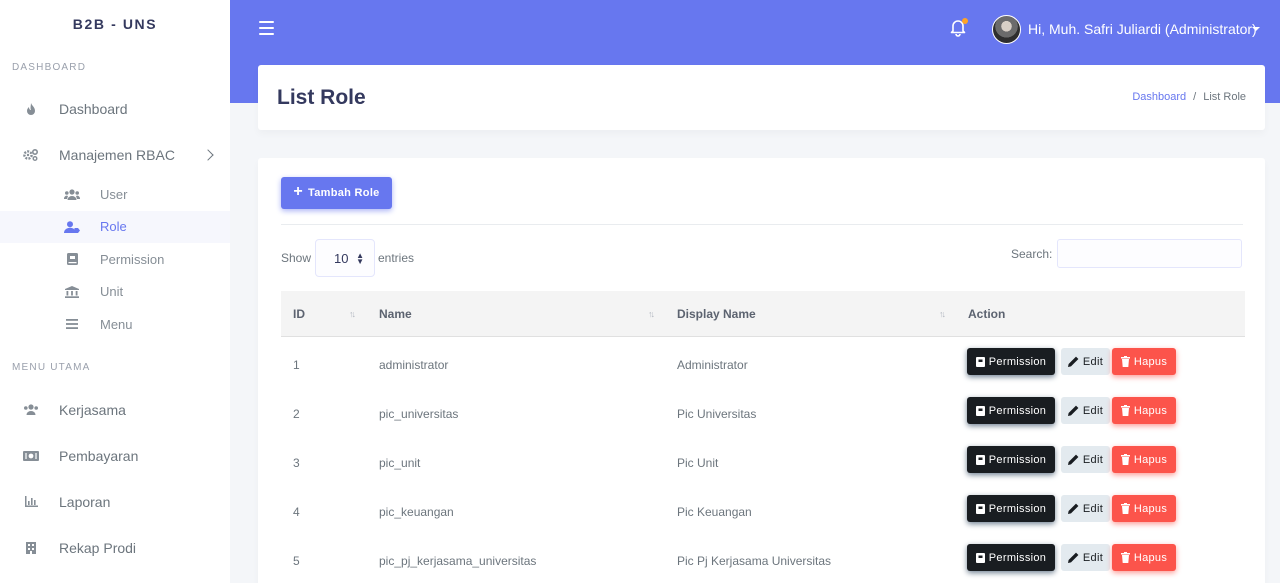 The height and width of the screenshot is (583, 1280). Describe the element at coordinates (115, 410) in the screenshot. I see `sidebar-item-kerjasama: Kerjasama` at that location.